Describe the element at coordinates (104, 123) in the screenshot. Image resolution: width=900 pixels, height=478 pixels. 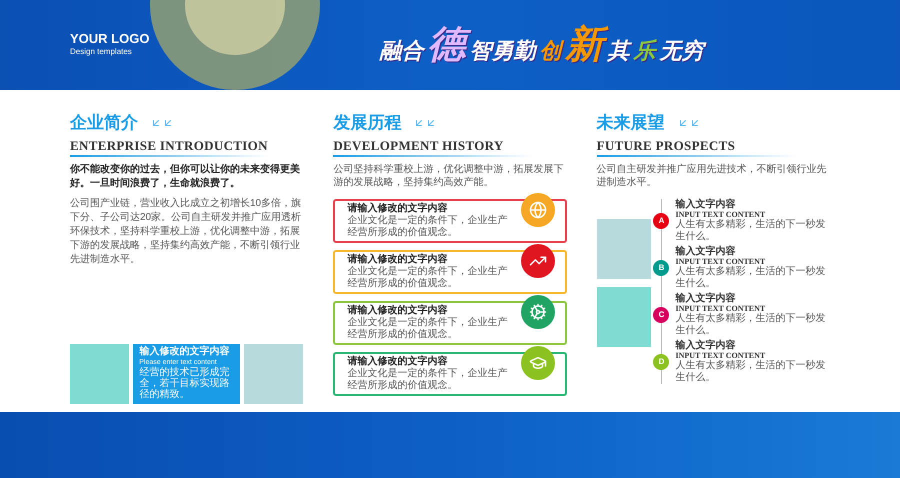
I see `section-title: 企业简介` at that location.